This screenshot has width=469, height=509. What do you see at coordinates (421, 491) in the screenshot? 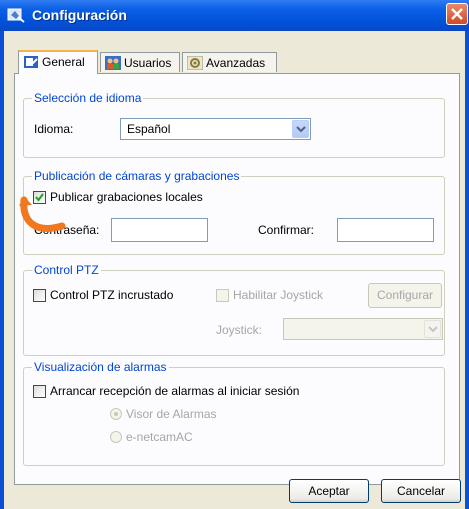
I see `cancel-button: Cancelar` at bounding box center [421, 491].